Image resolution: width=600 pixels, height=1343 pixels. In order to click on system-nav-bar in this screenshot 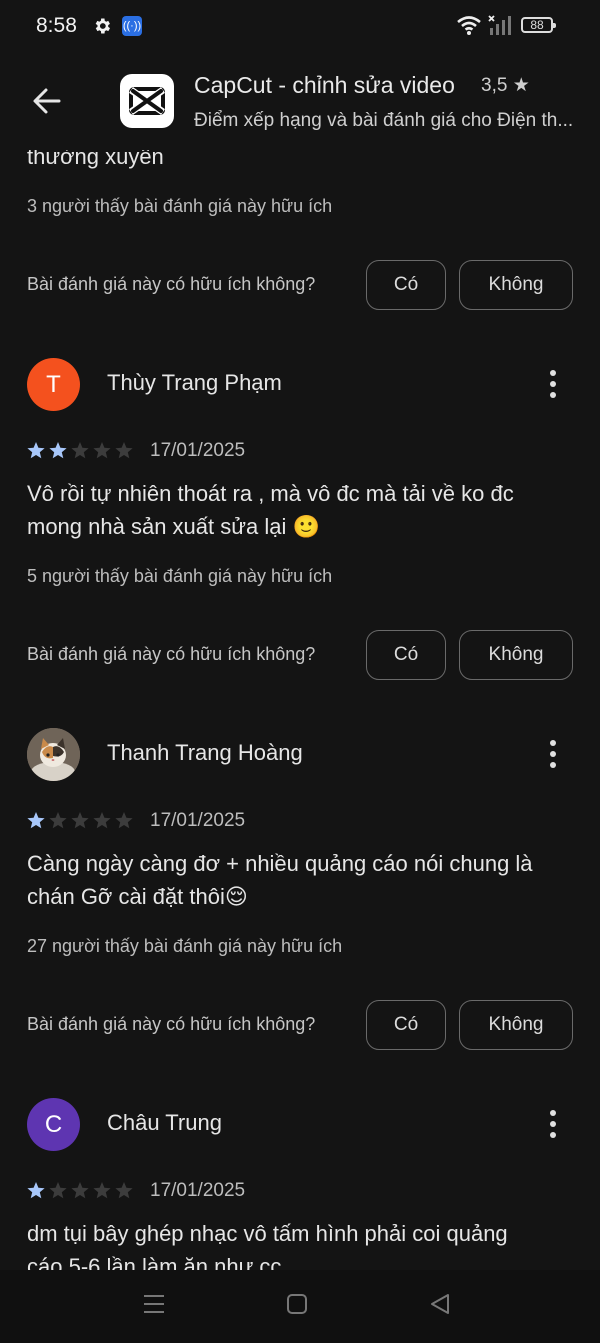, I will do `click(300, 1306)`.